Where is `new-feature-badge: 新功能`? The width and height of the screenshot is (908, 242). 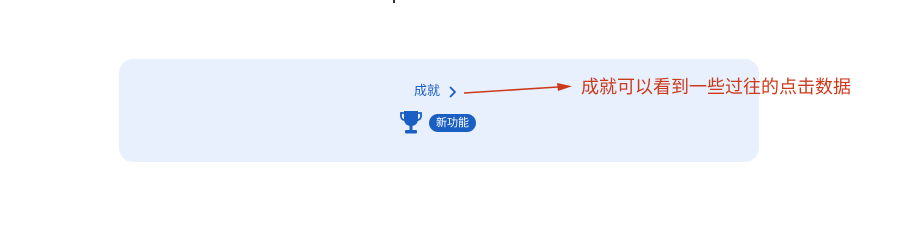 new-feature-badge: 新功能 is located at coordinates (452, 123).